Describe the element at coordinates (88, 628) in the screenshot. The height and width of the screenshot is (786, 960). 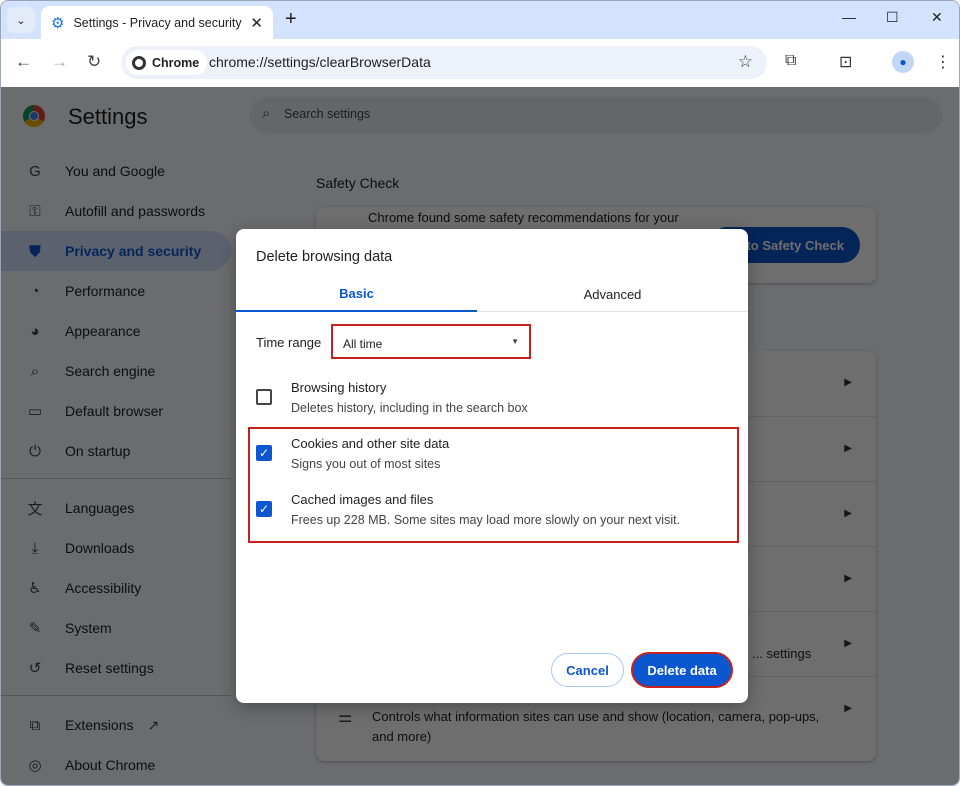
I see `sidebar-item-label: System` at that location.